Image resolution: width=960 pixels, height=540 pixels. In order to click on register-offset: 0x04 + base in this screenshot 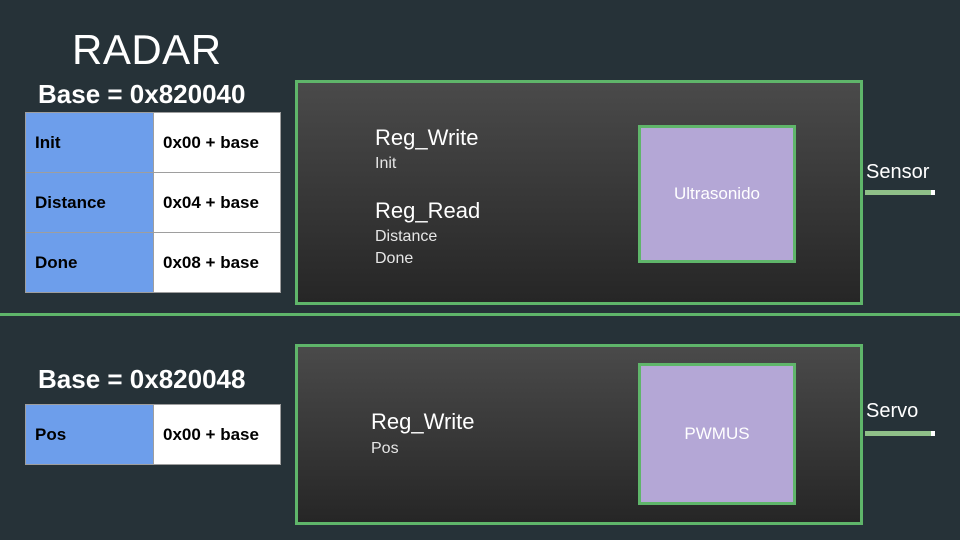, I will do `click(217, 202)`.